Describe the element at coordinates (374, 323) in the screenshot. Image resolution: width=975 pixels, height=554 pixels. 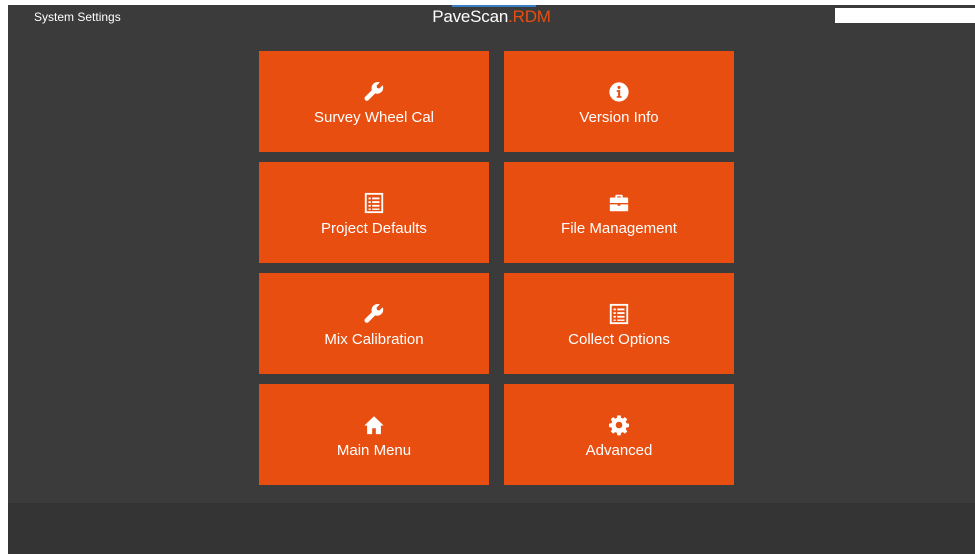
I see `mix-calibration-button: Mix Calibration` at that location.